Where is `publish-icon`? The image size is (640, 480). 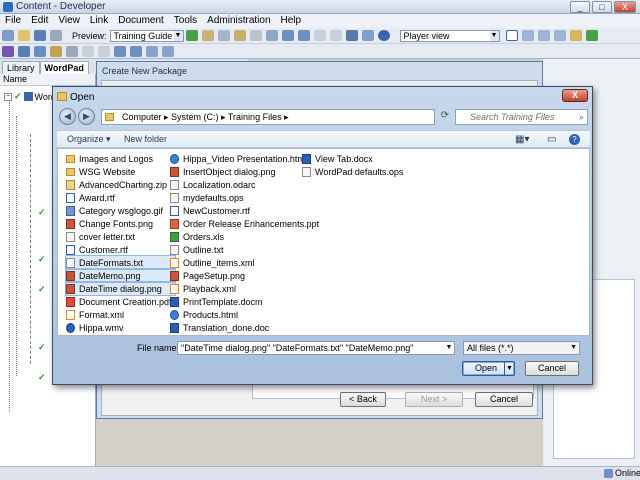 publish-icon is located at coordinates (8, 51).